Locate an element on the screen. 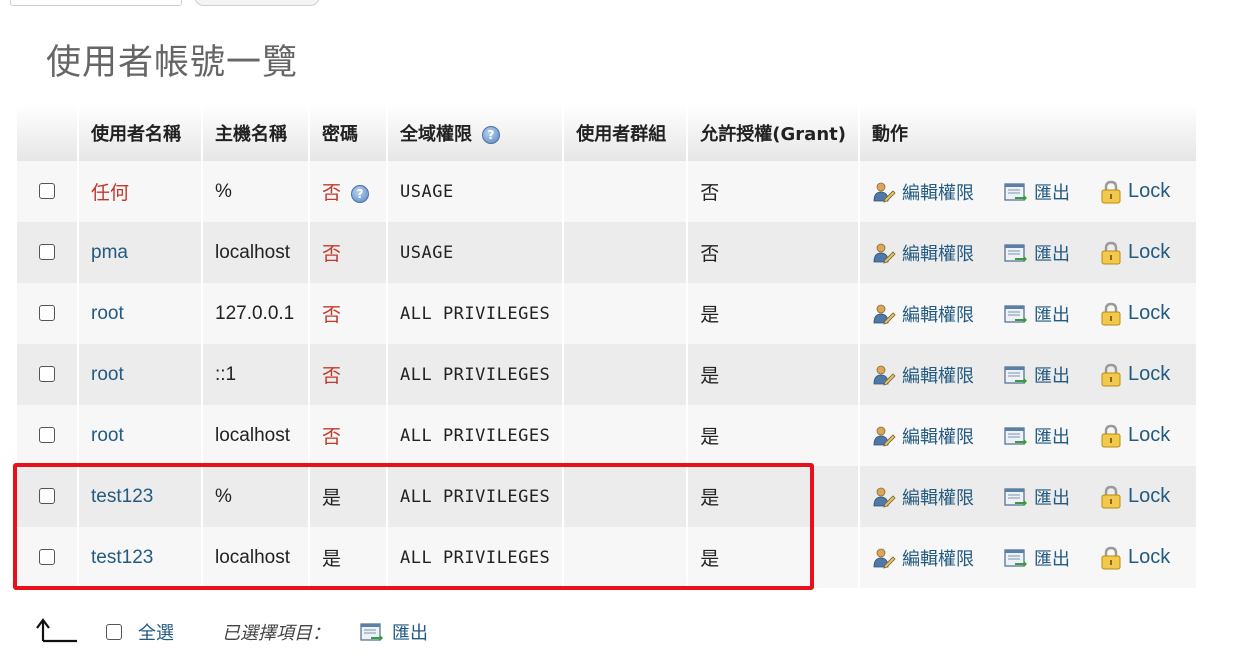 The image size is (1236, 665). select-all-checkbox: 全選 is located at coordinates (140, 632).